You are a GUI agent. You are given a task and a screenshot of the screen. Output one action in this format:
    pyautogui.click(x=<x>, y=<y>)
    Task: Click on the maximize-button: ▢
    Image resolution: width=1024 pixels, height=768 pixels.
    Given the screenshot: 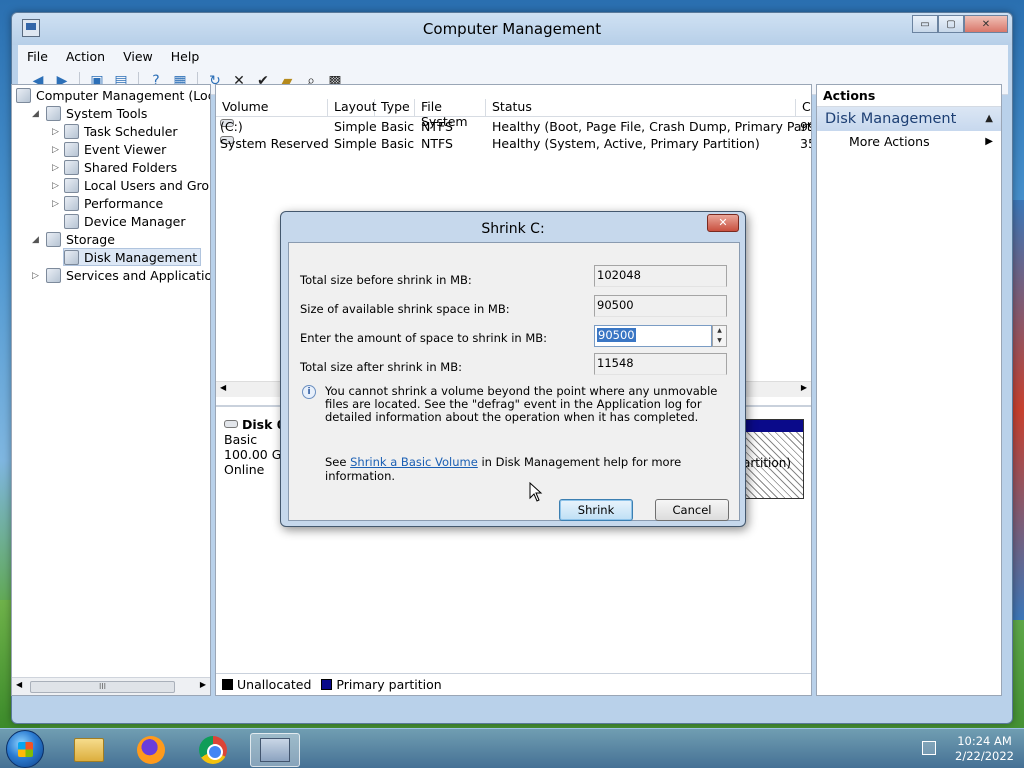 What is the action you would take?
    pyautogui.click(x=951, y=24)
    